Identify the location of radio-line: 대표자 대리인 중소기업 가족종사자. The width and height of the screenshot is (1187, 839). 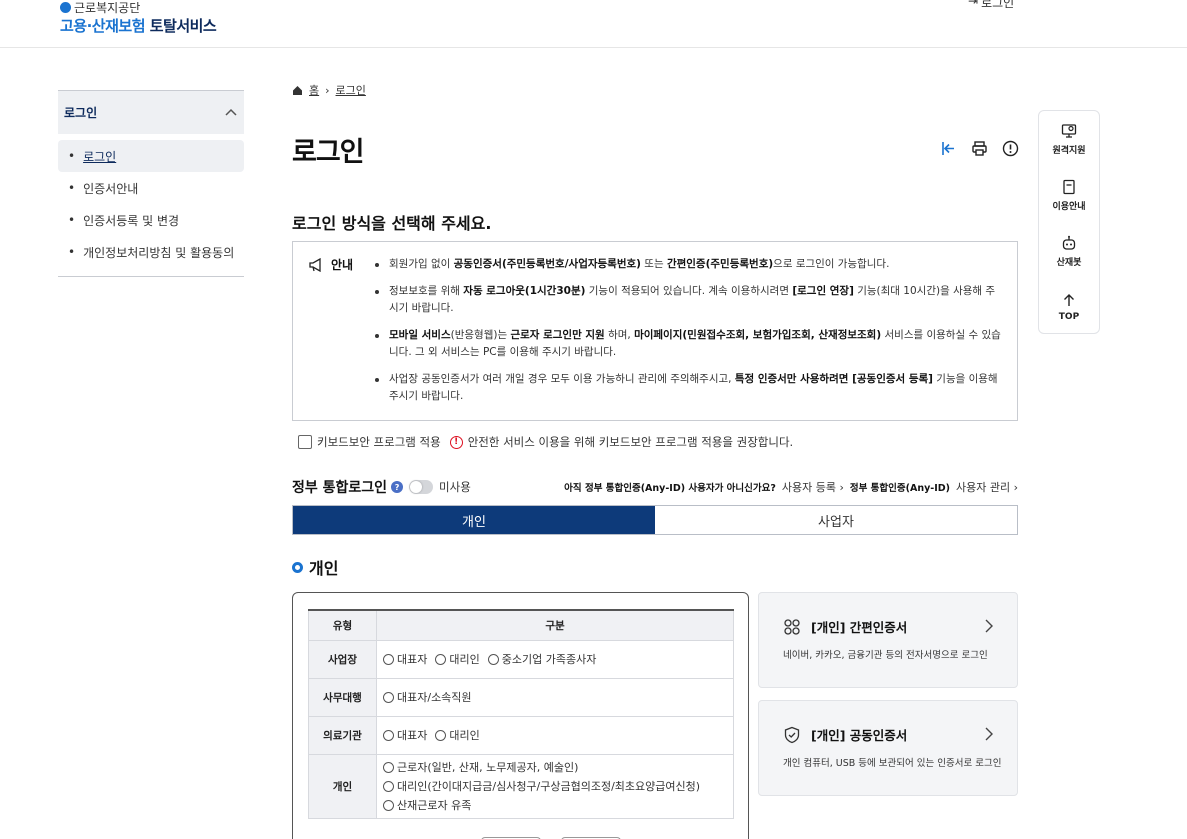
(558, 659).